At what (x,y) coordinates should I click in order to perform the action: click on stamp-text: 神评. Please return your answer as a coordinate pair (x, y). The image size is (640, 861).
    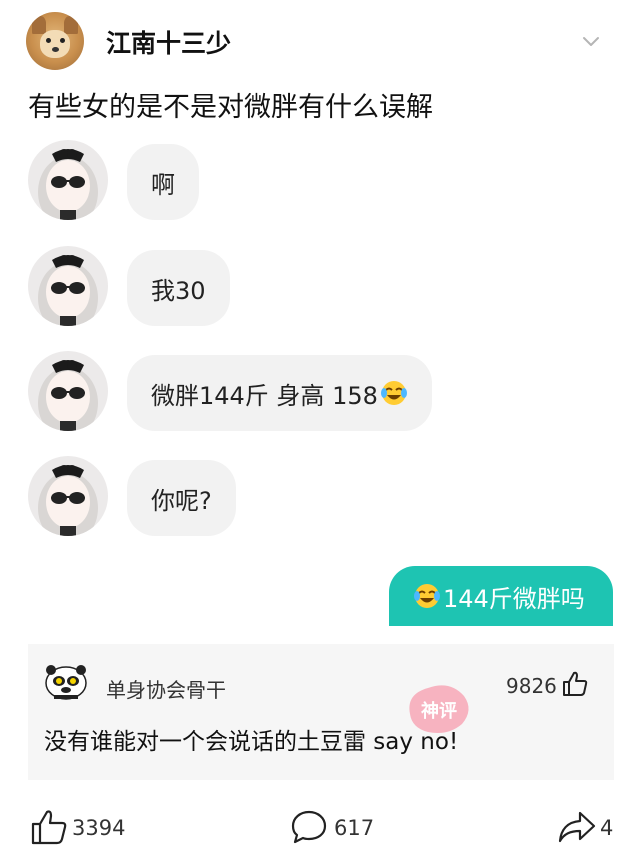
    Looking at the image, I should click on (439, 711).